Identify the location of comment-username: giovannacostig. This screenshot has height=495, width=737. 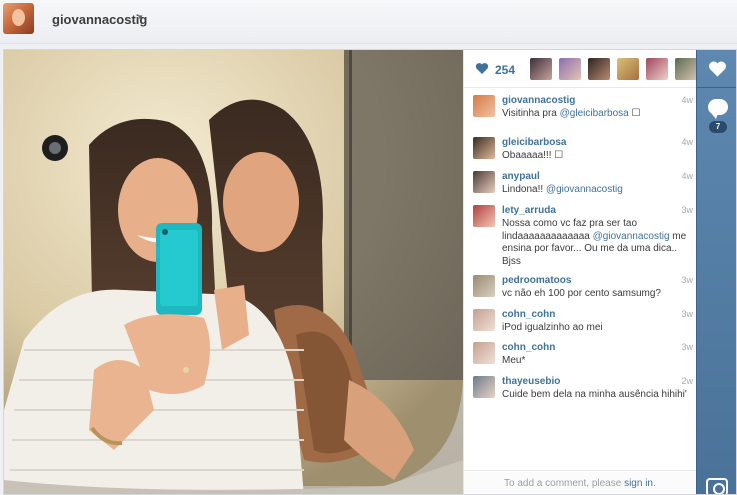
(538, 100).